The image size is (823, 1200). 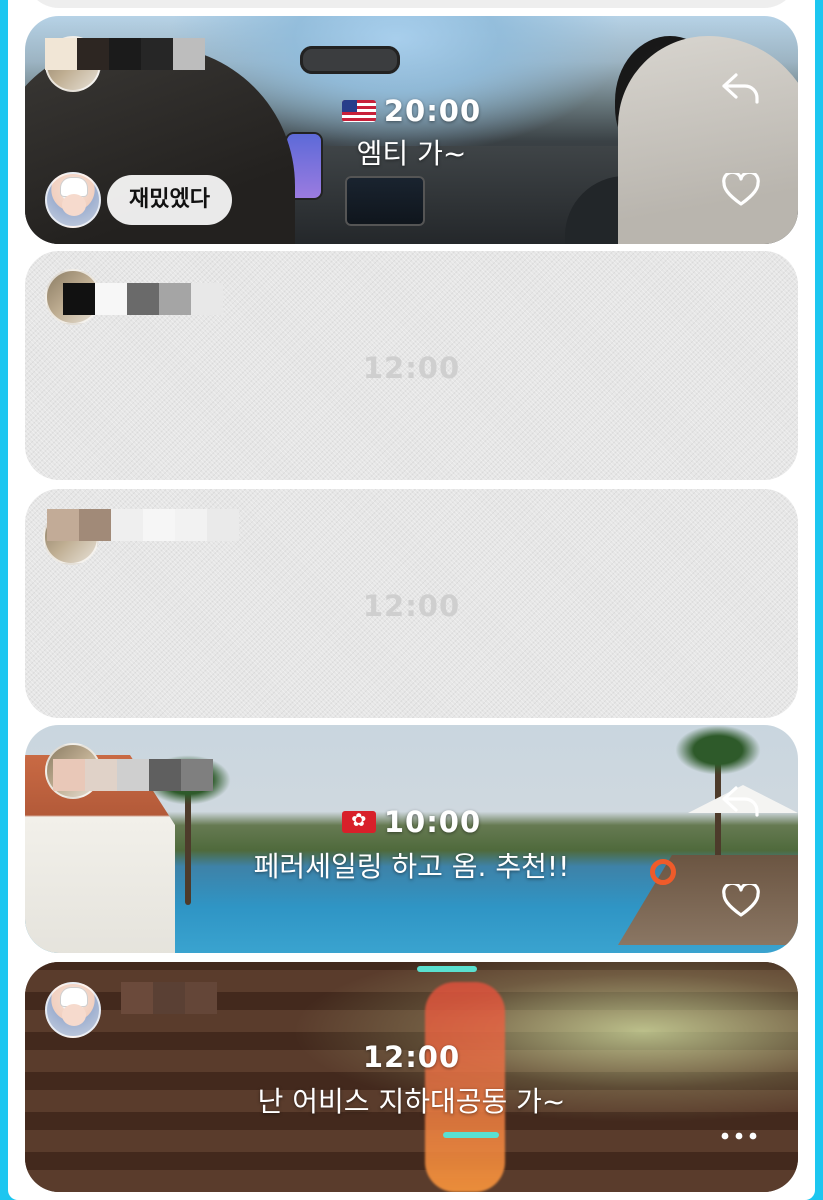 I want to click on post-caption: 페러세일링 하고 옴. 추천!!, so click(x=411, y=866).